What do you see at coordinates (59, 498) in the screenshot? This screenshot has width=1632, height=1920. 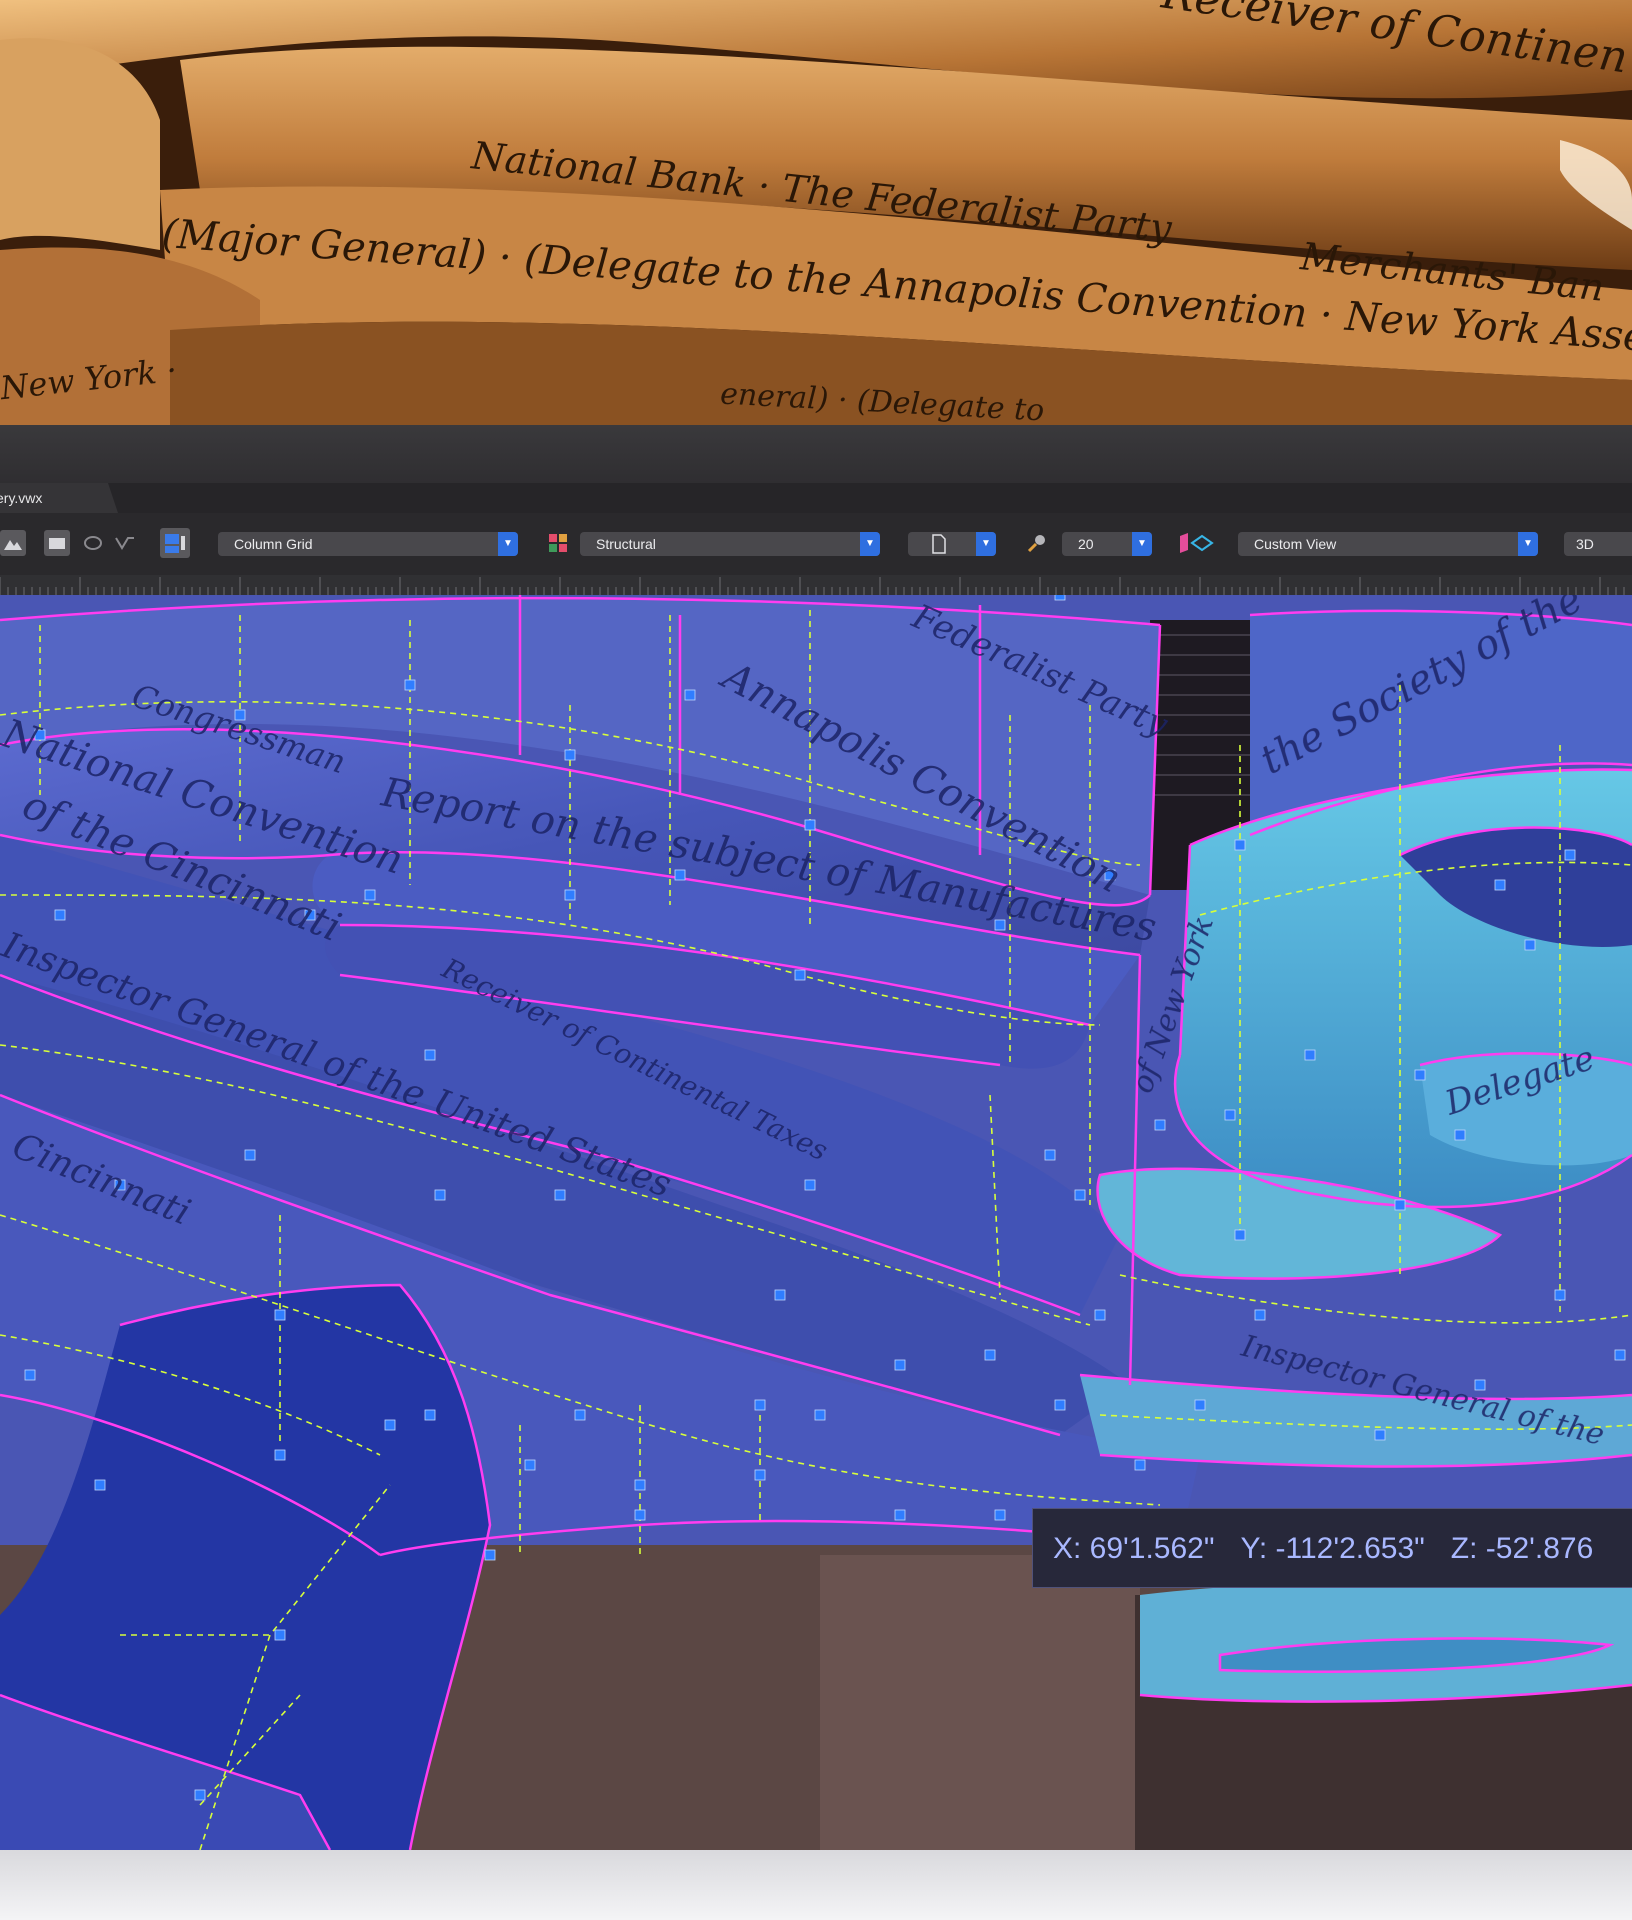 I see `document-tab: ery.vwx` at bounding box center [59, 498].